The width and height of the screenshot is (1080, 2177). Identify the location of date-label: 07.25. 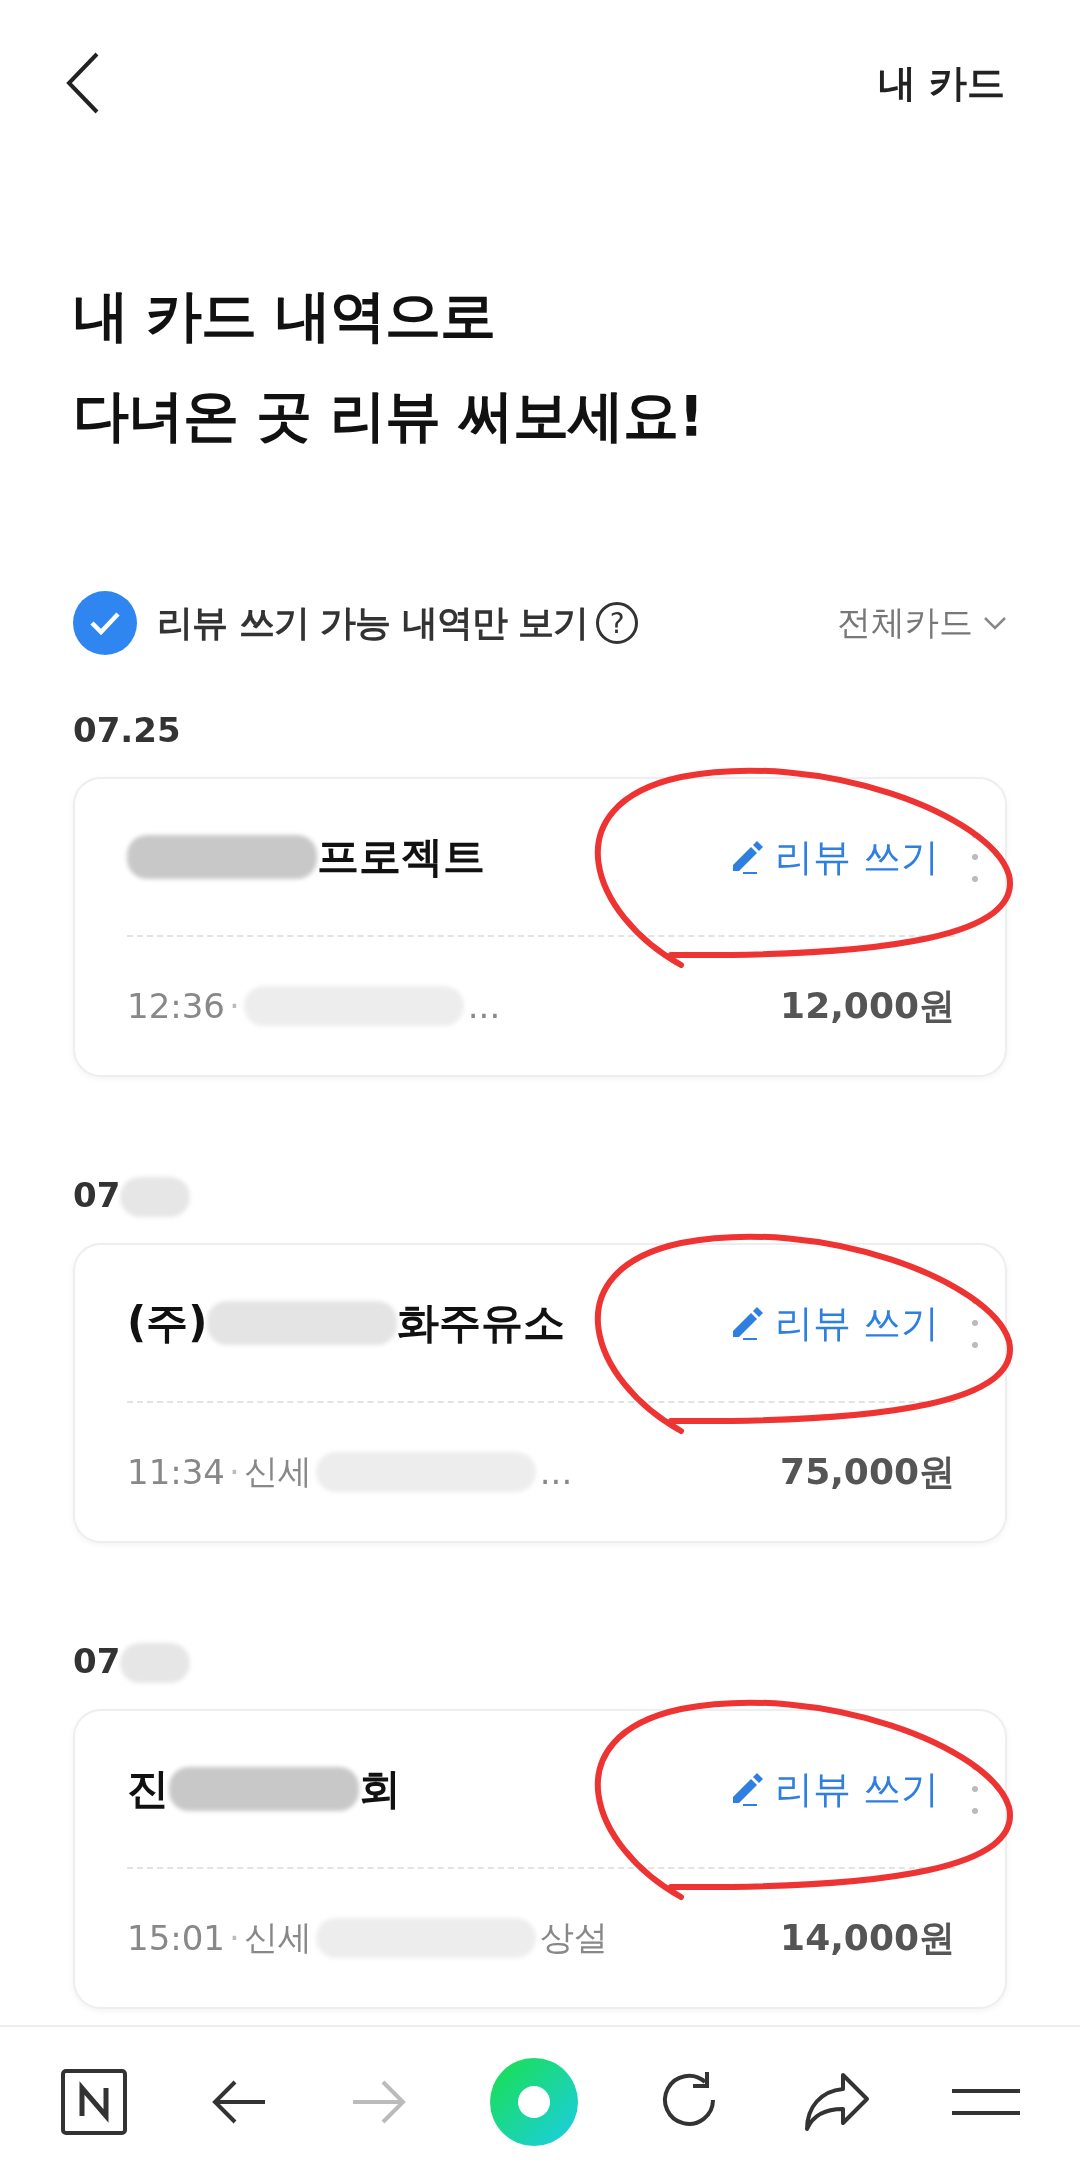
(127, 730).